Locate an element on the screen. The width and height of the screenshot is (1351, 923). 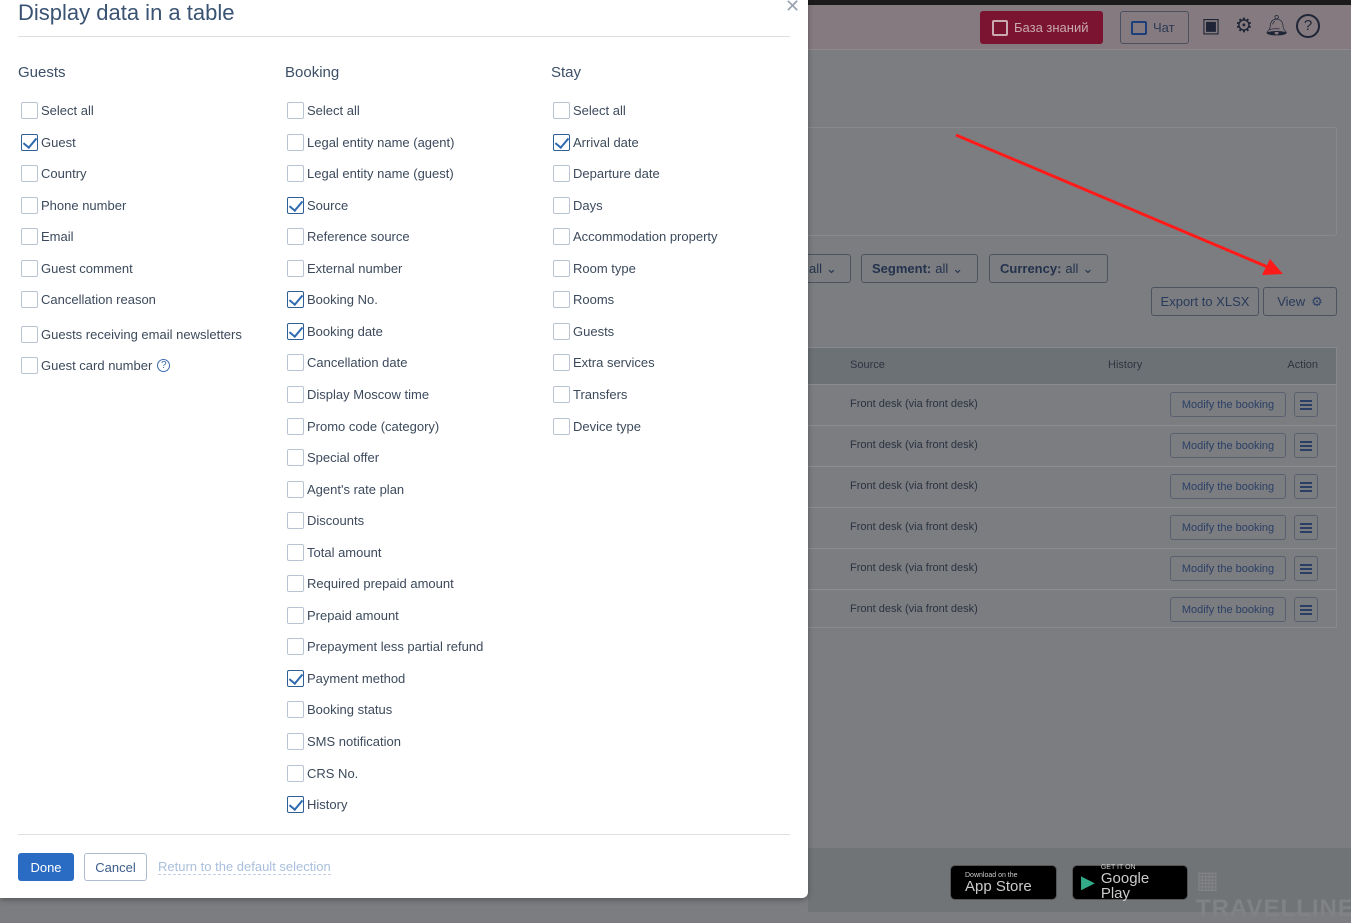
checkbox-label: Guests is located at coordinates (594, 331).